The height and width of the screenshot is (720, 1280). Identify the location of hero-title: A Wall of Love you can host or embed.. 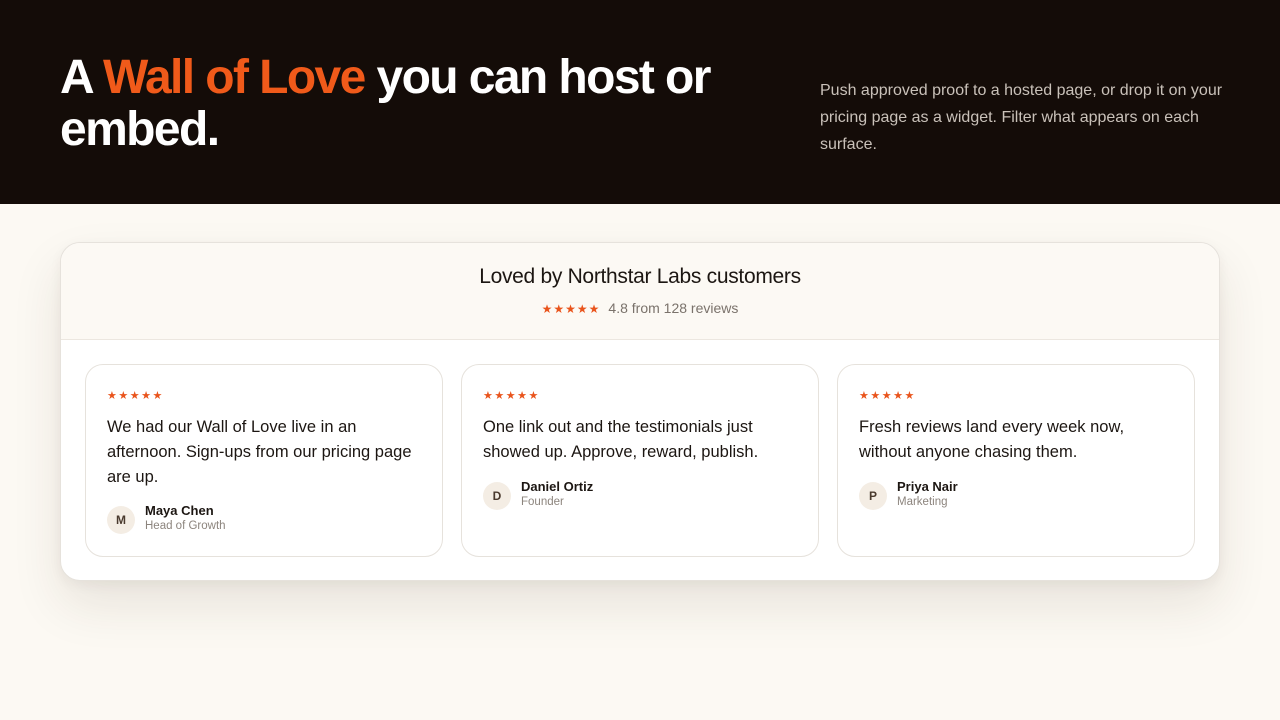
(400, 104).